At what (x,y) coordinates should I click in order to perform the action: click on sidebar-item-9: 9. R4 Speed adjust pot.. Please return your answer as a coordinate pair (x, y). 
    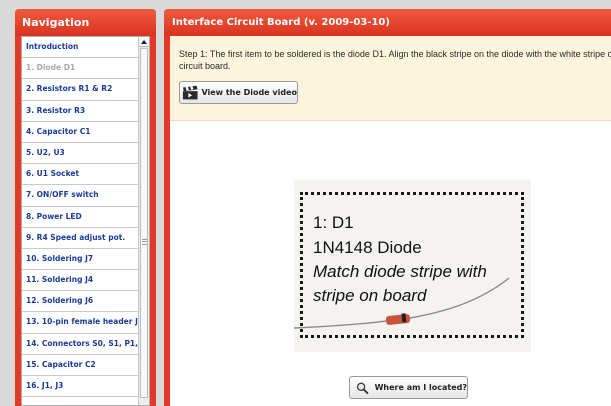
    Looking at the image, I should click on (80, 238).